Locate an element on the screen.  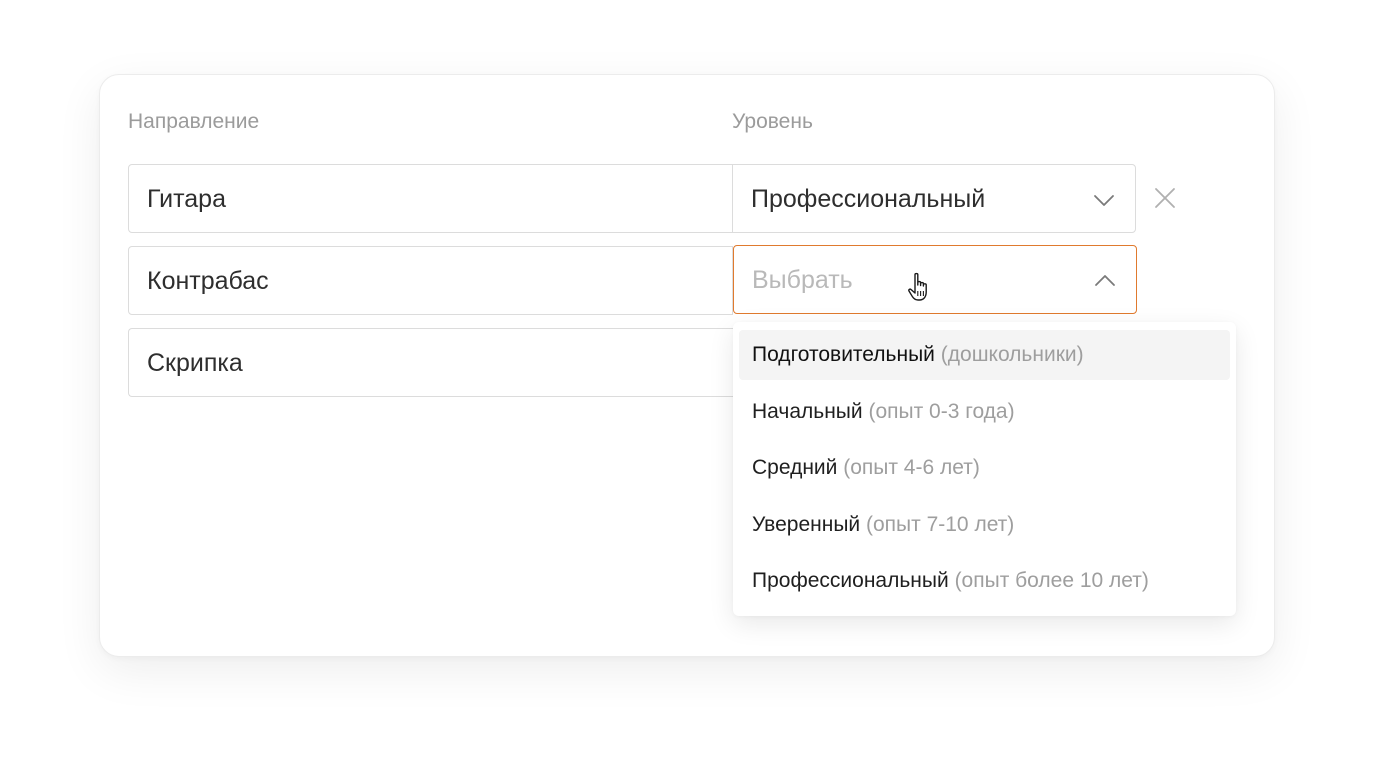
dropdown-option: Средний (опыт 4-6 лет) is located at coordinates (984, 468).